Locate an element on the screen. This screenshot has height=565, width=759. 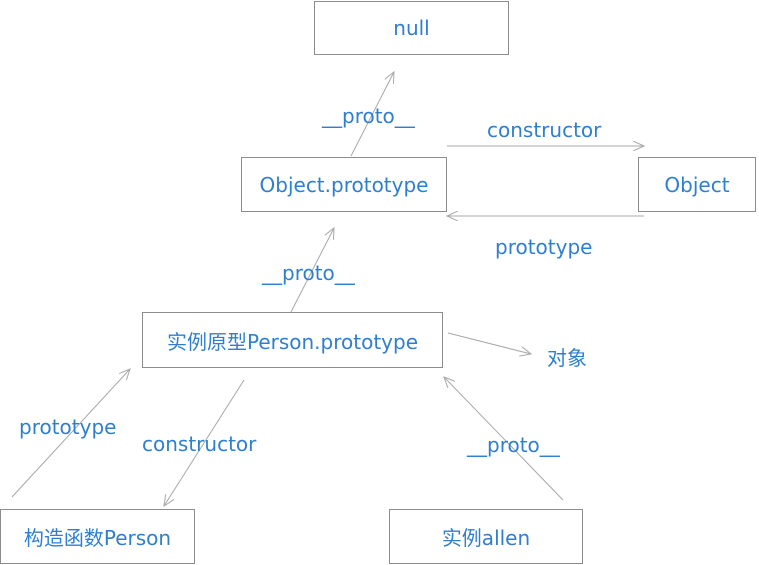
node-instance-allen: 实例allen is located at coordinates (486, 536).